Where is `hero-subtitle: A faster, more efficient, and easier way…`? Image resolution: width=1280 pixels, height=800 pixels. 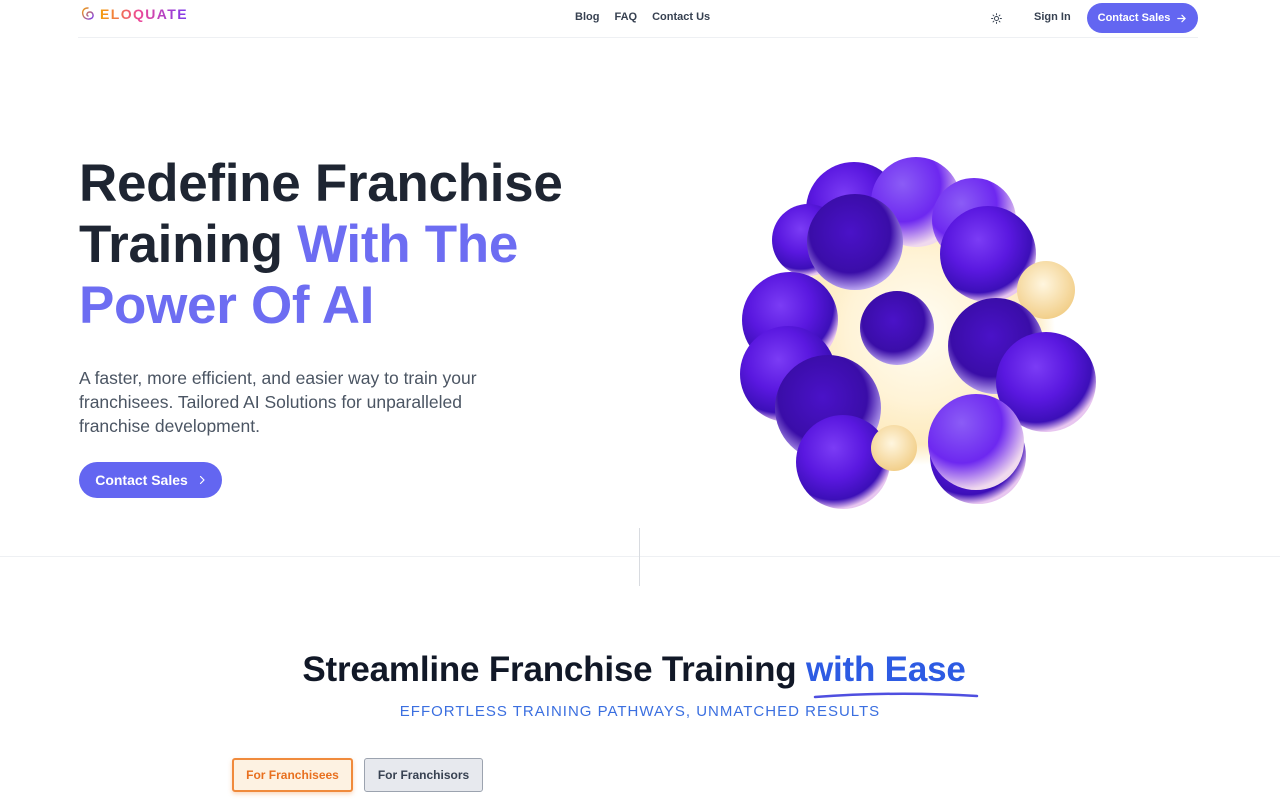
hero-subtitle: A faster, more efficient, and easier way… is located at coordinates (278, 402).